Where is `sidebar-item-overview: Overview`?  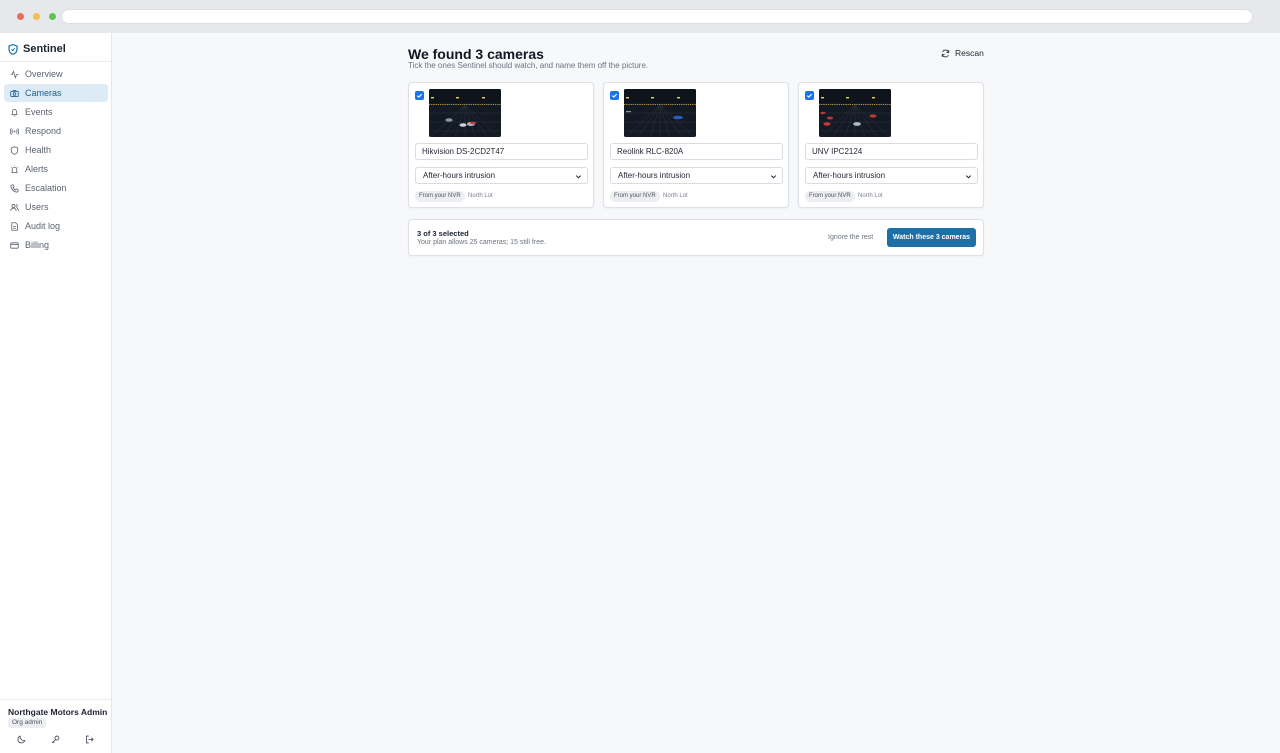
sidebar-item-overview: Overview is located at coordinates (56, 74).